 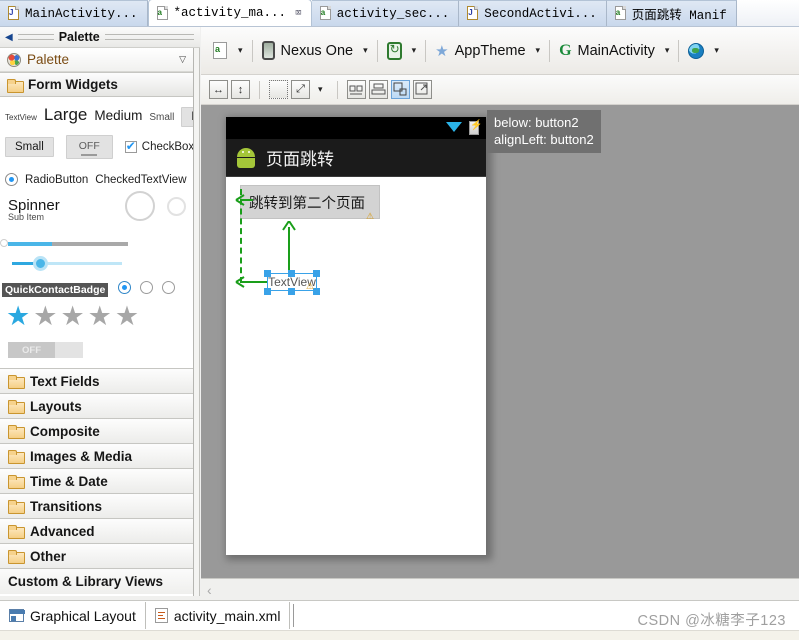 What do you see at coordinates (356, 128) in the screenshot?
I see `device-status-bar` at bounding box center [356, 128].